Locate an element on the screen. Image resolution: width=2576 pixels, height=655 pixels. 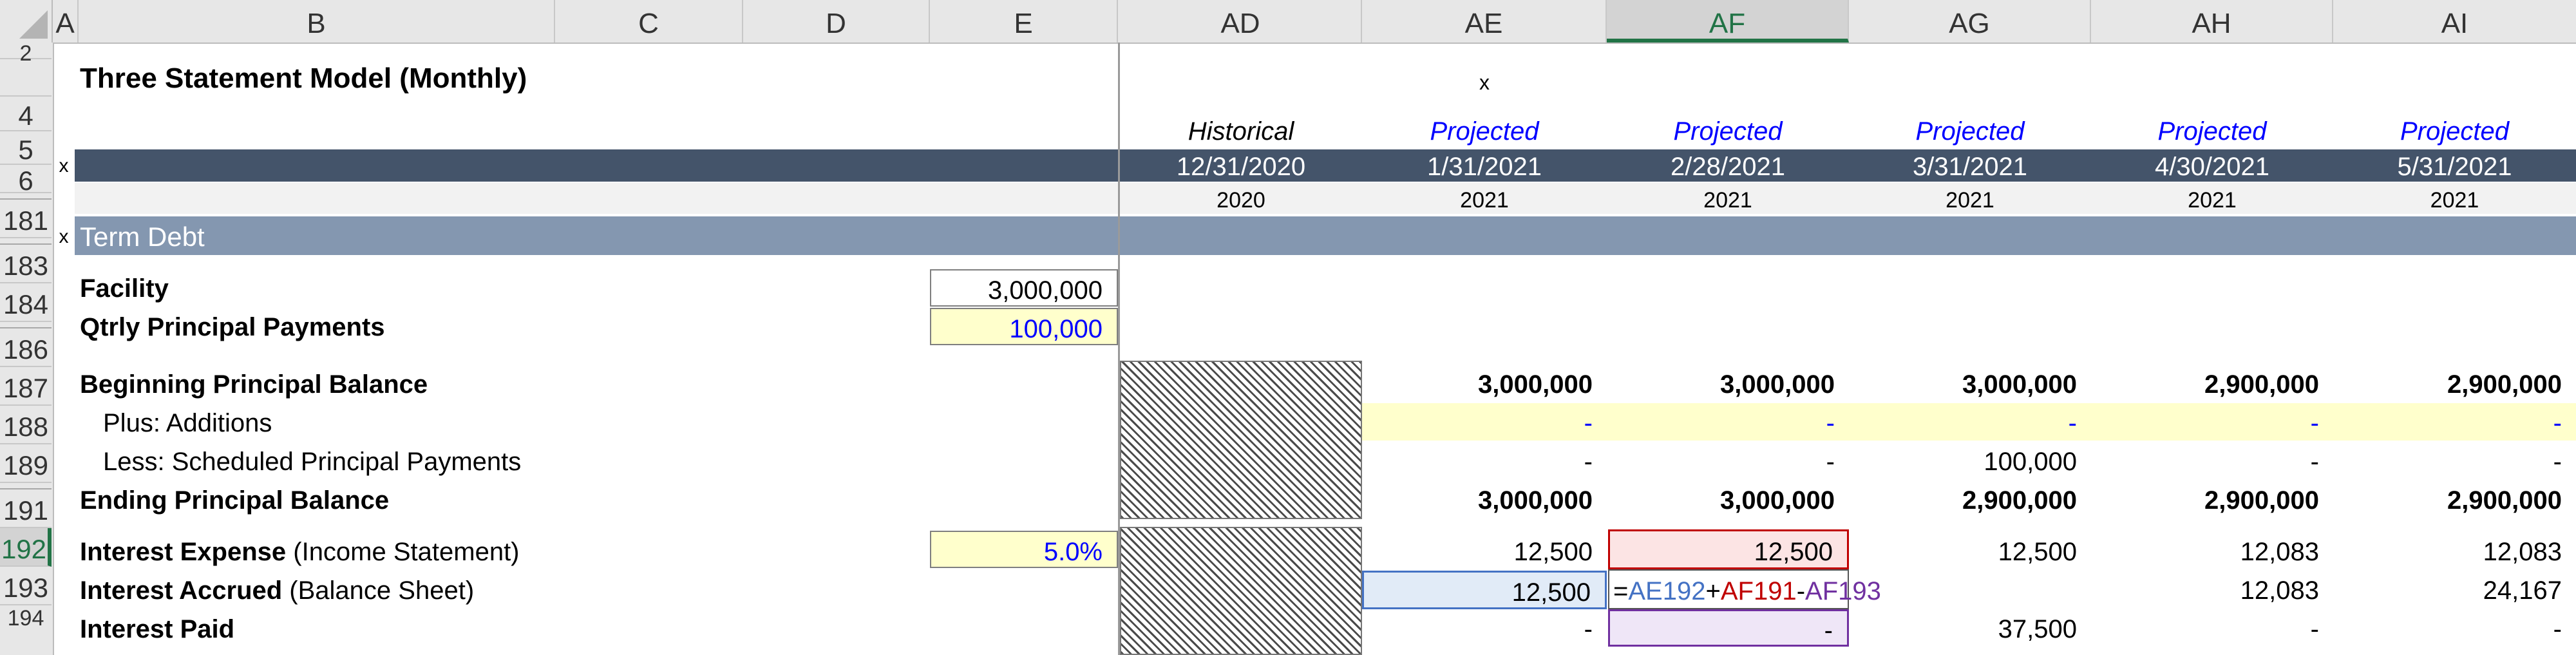
period-date: 5/31/2021 is located at coordinates (2454, 165).